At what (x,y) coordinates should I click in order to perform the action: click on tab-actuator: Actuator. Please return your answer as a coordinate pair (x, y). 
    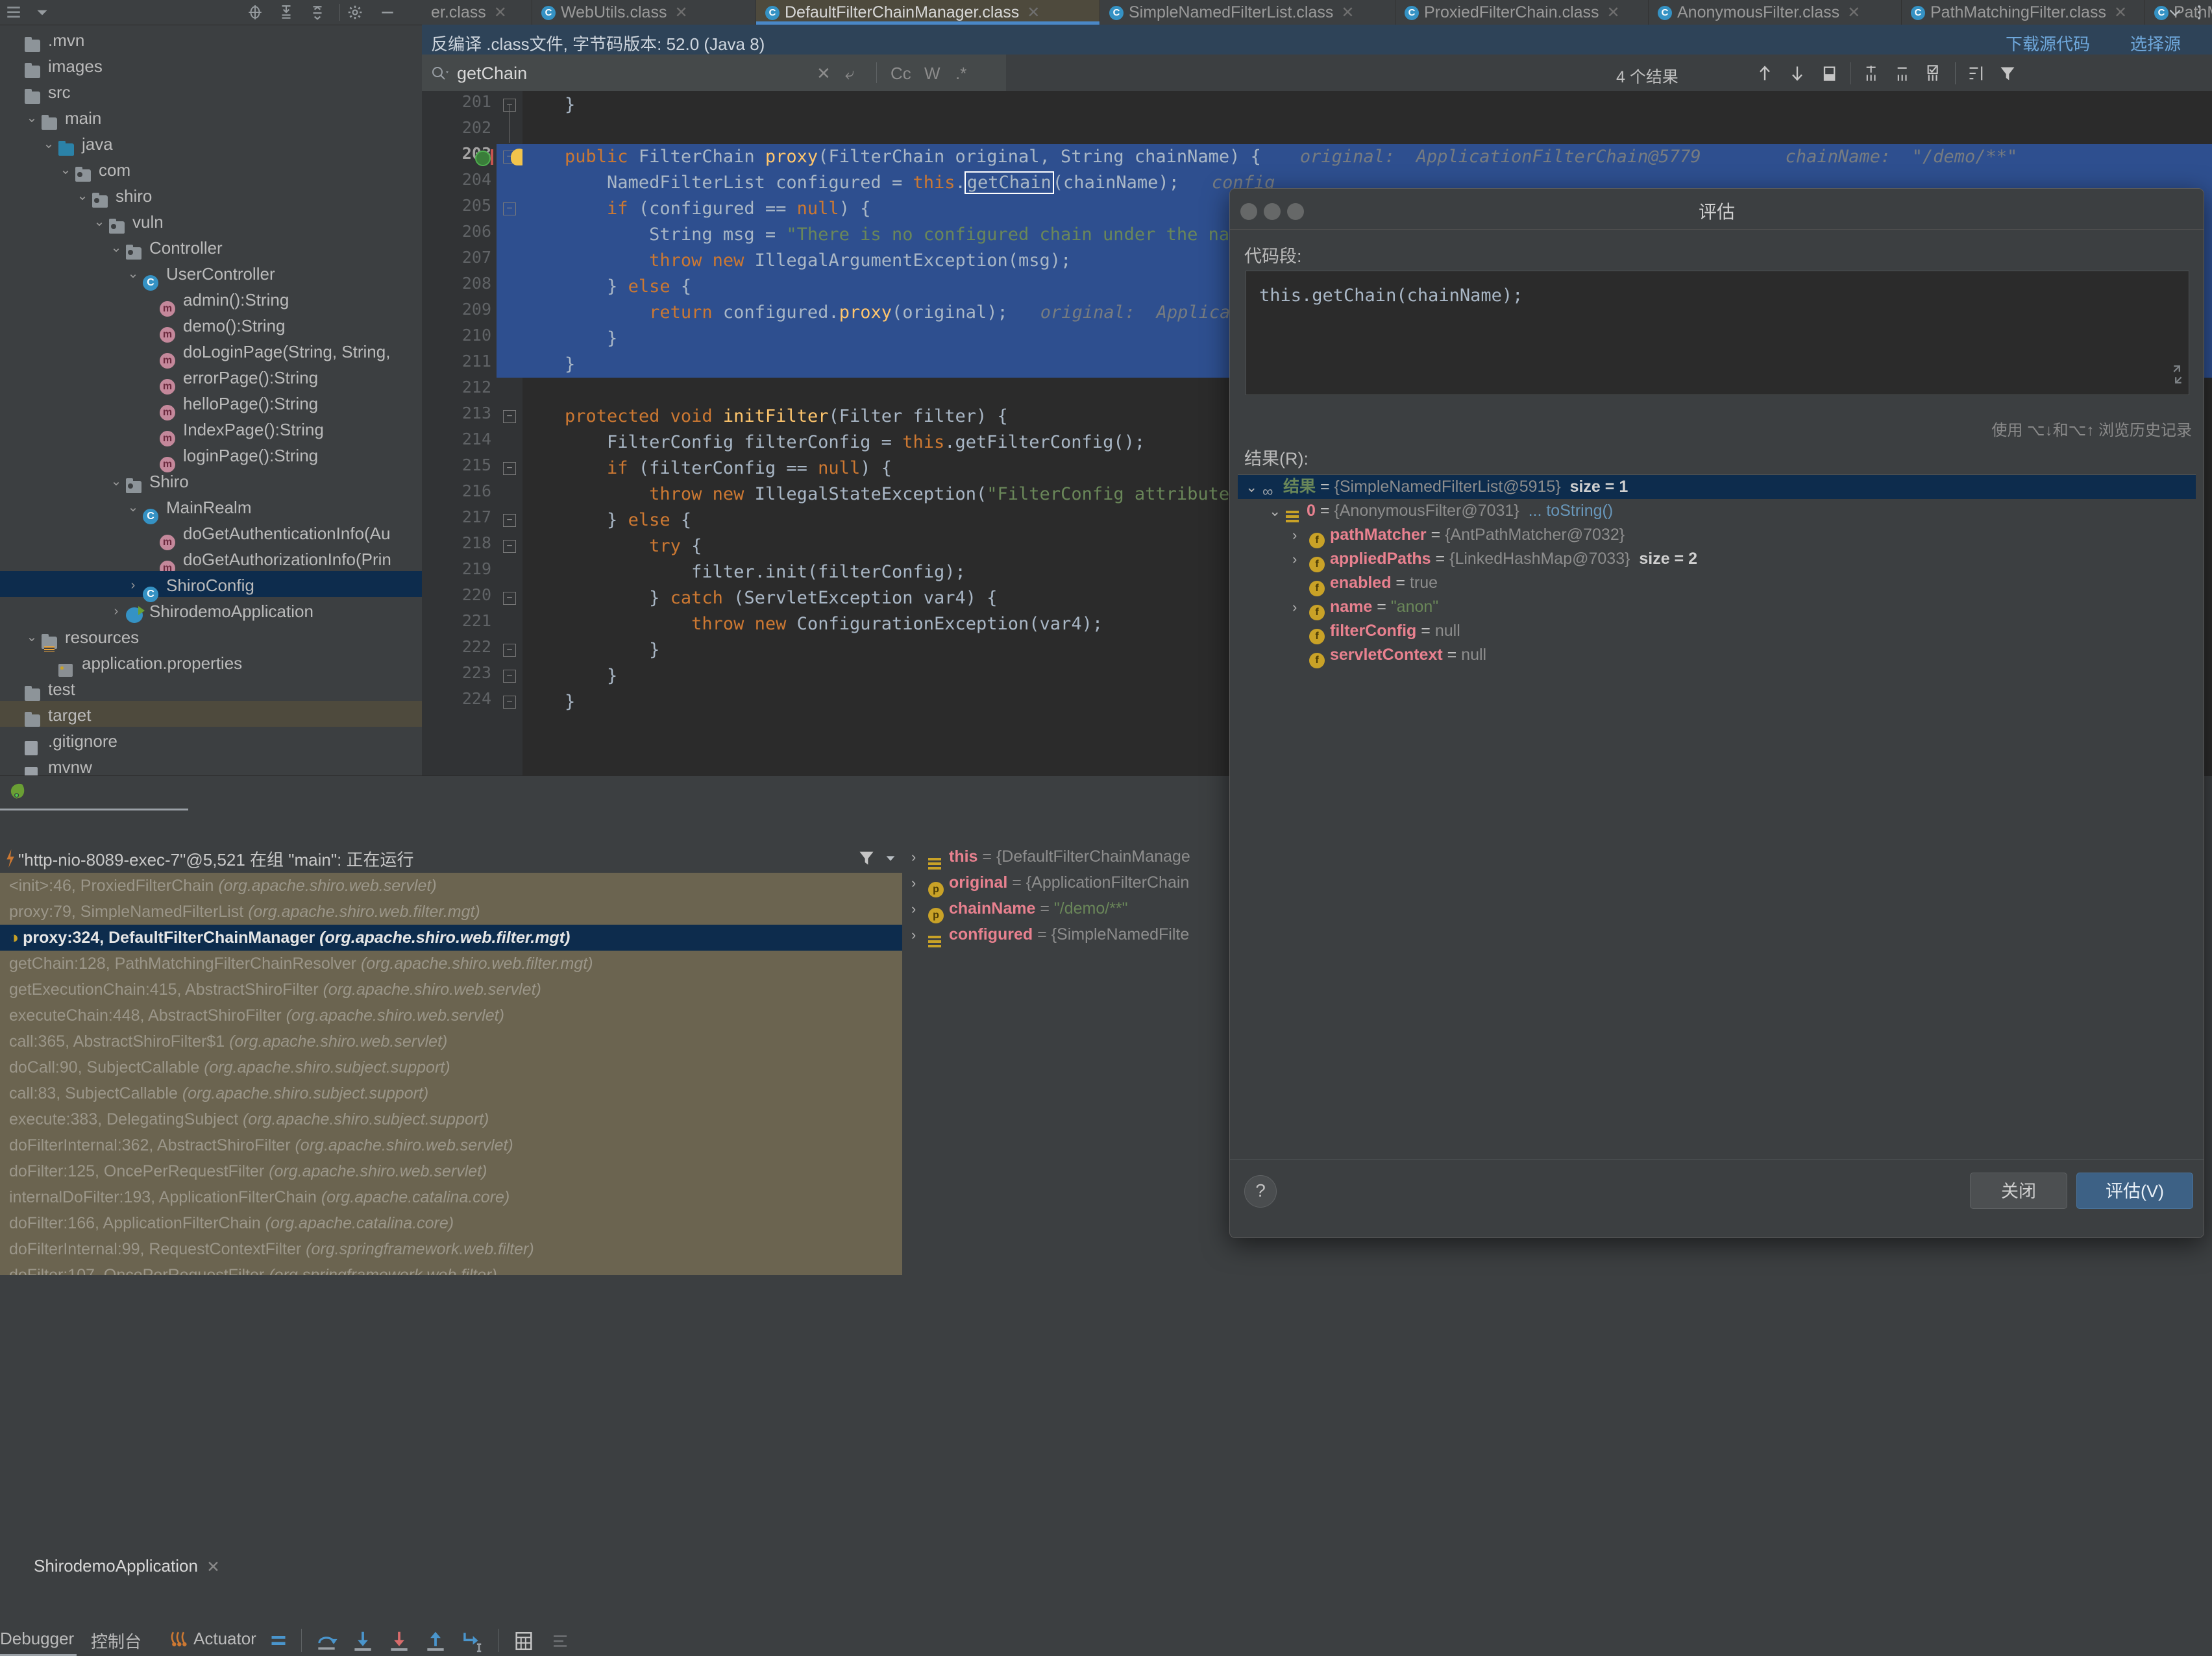
    Looking at the image, I should click on (224, 1639).